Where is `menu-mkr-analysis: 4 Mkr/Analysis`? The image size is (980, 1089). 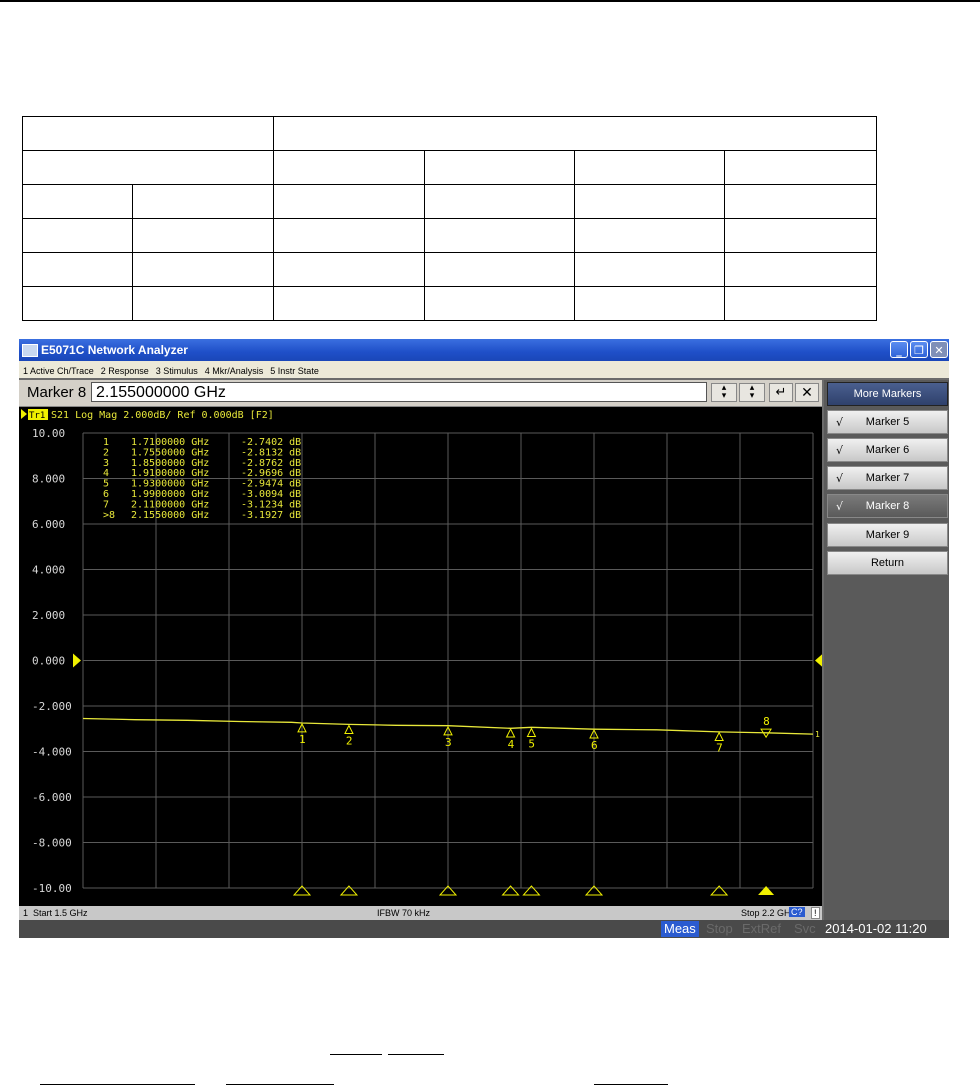
menu-mkr-analysis: 4 Mkr/Analysis is located at coordinates (234, 371).